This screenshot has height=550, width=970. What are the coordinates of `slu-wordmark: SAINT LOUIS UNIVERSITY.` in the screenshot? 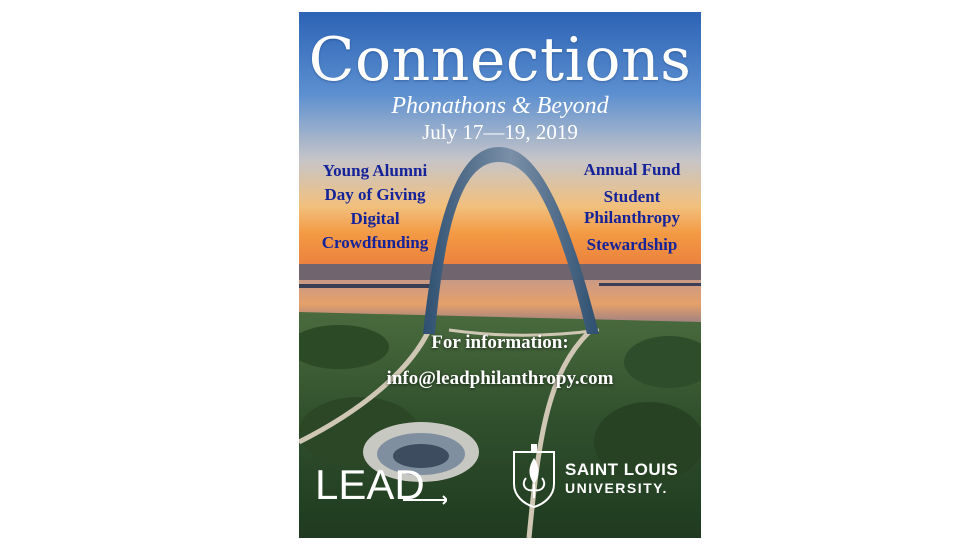 It's located at (630, 478).